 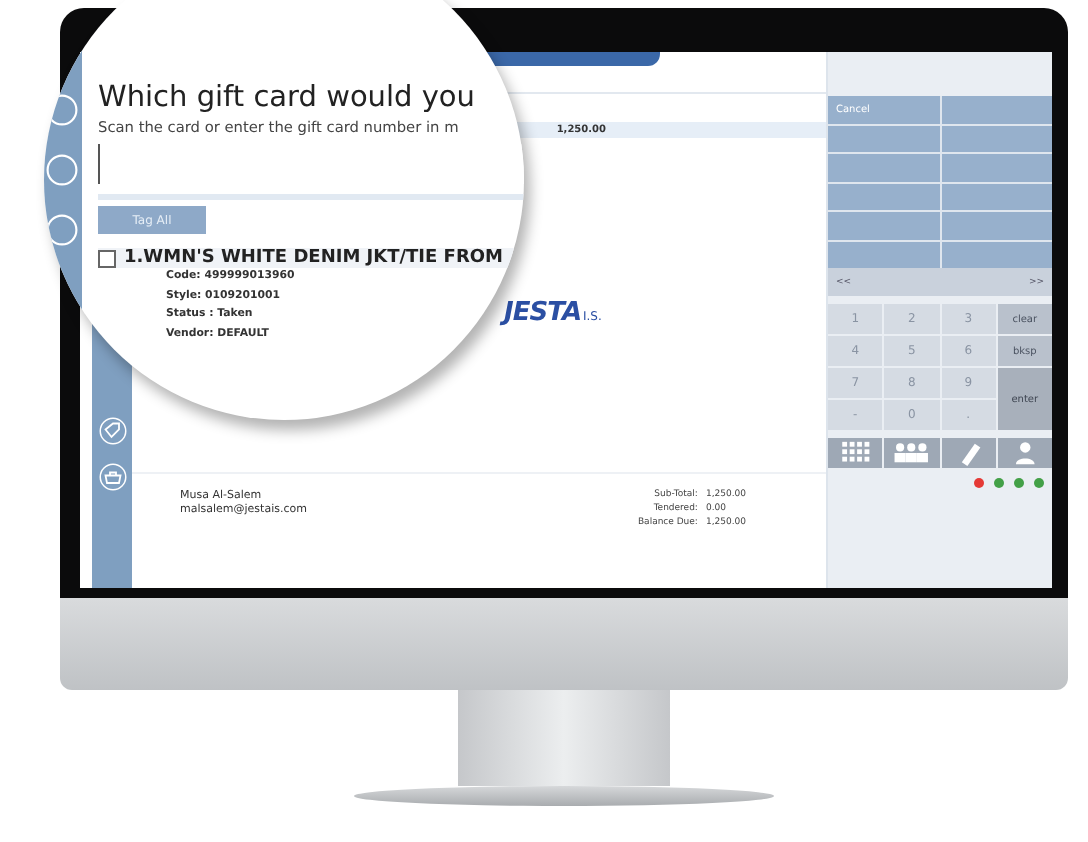 I want to click on people-icon, so click(x=911, y=453).